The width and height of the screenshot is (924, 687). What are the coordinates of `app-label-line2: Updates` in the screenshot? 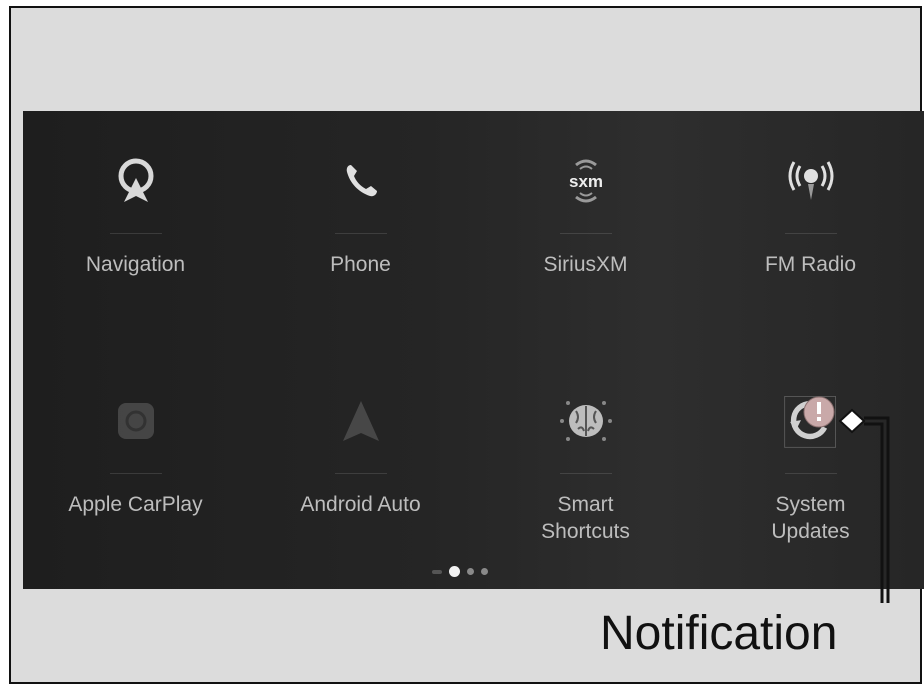 It's located at (810, 531).